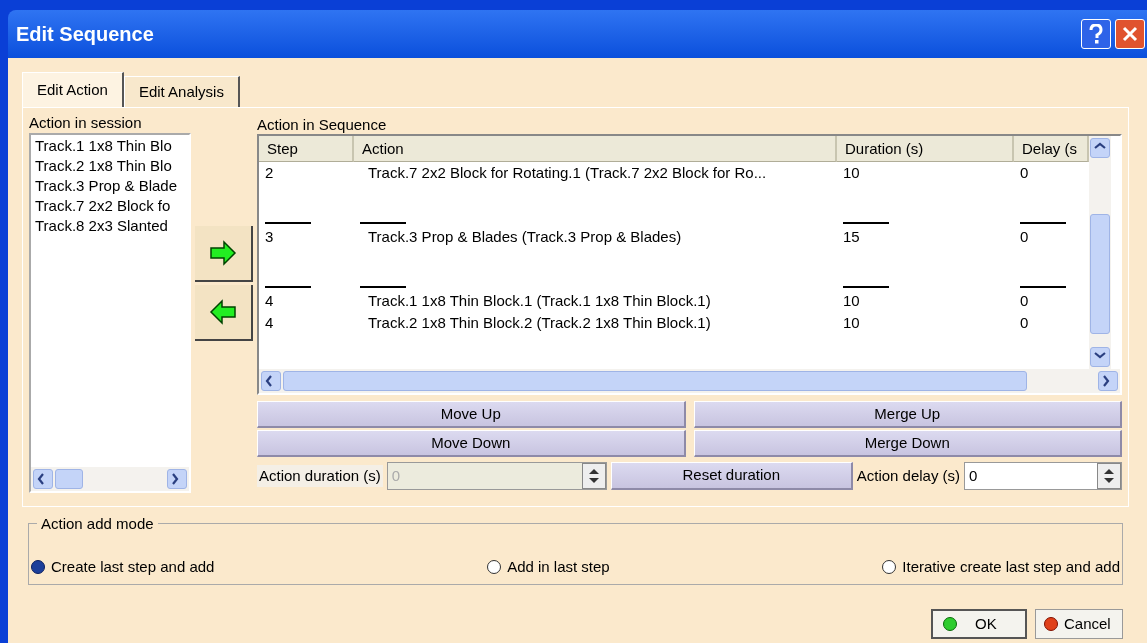 The width and height of the screenshot is (1147, 643). I want to click on list-item: Track.2 1x8 Thin Blo, so click(112, 166).